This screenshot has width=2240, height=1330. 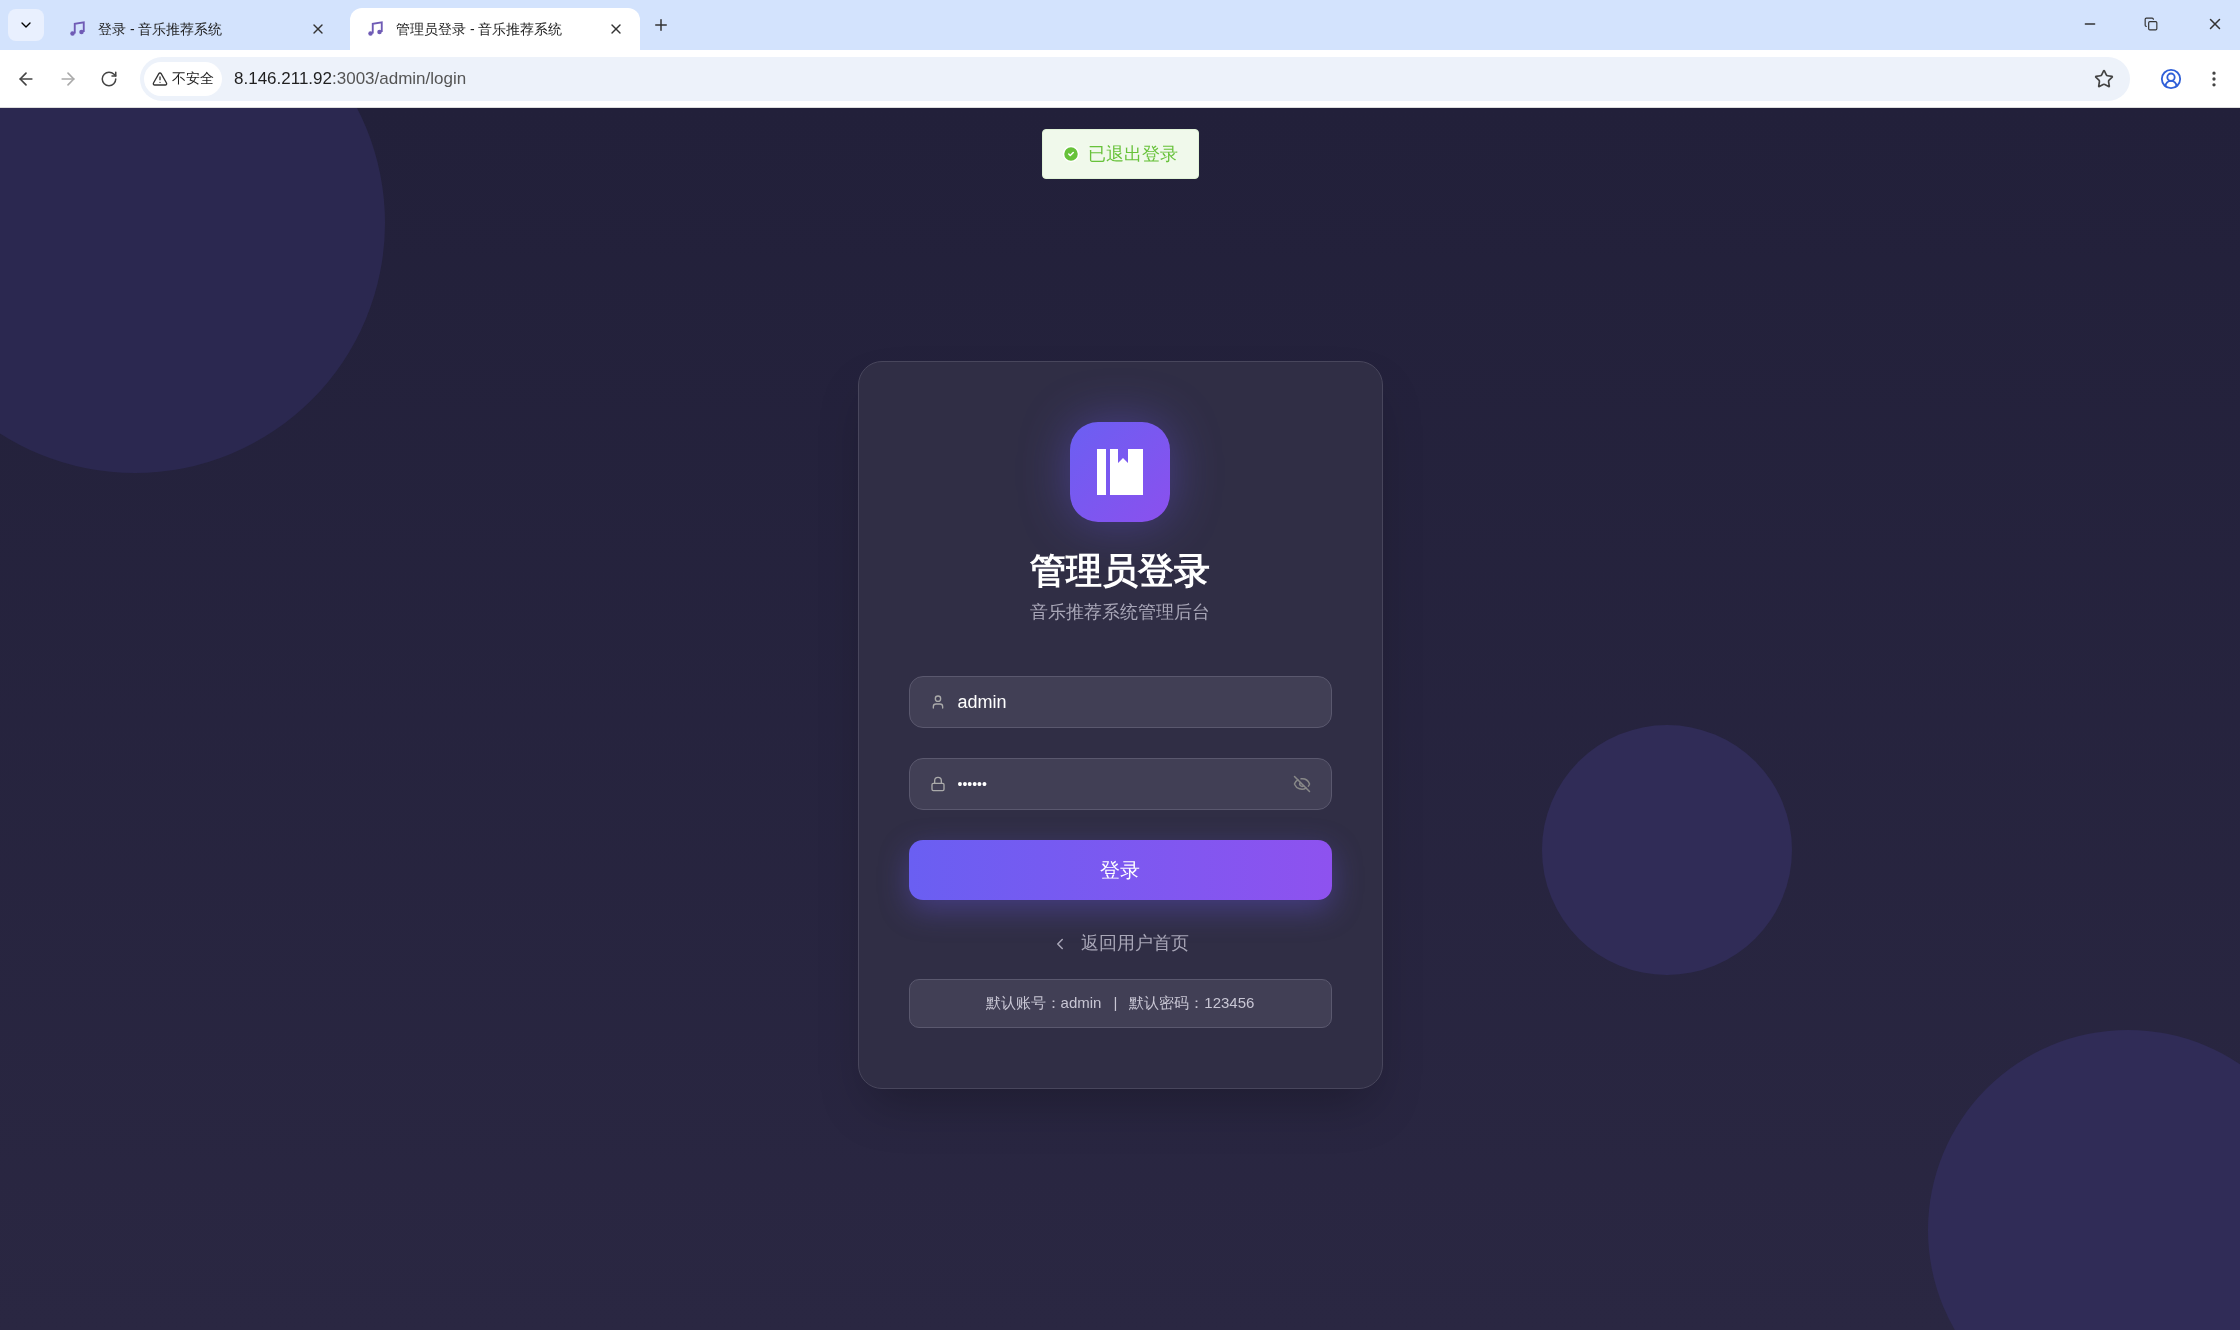 I want to click on security-chip: 不安全, so click(x=183, y=78).